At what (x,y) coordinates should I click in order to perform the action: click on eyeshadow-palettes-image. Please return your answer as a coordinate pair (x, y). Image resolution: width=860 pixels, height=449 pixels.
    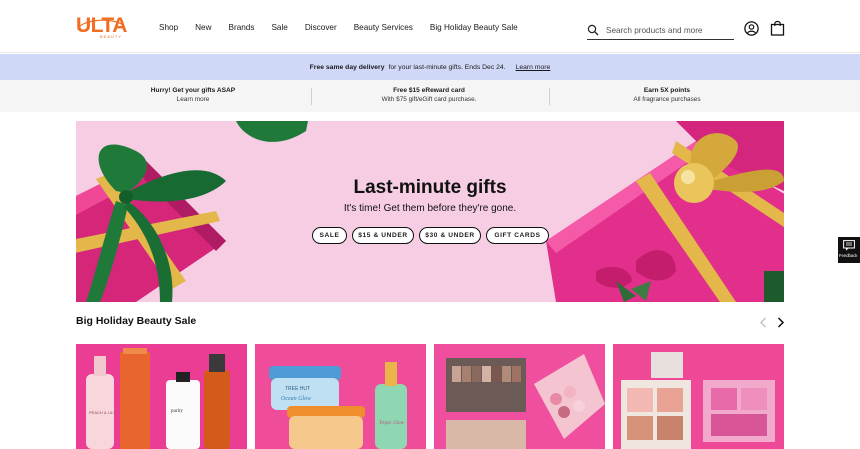
    Looking at the image, I should click on (519, 396).